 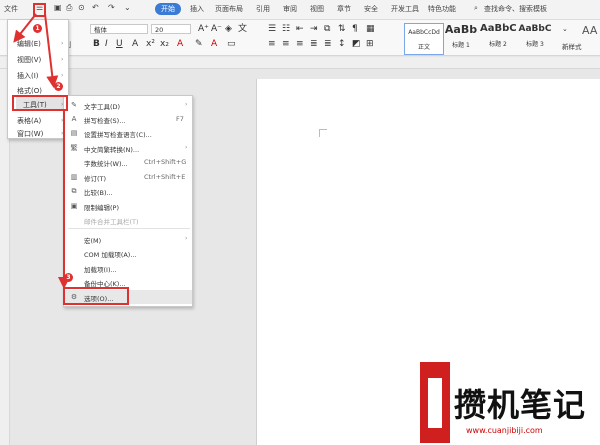 I want to click on step-badge-3: 3, so click(x=68, y=277).